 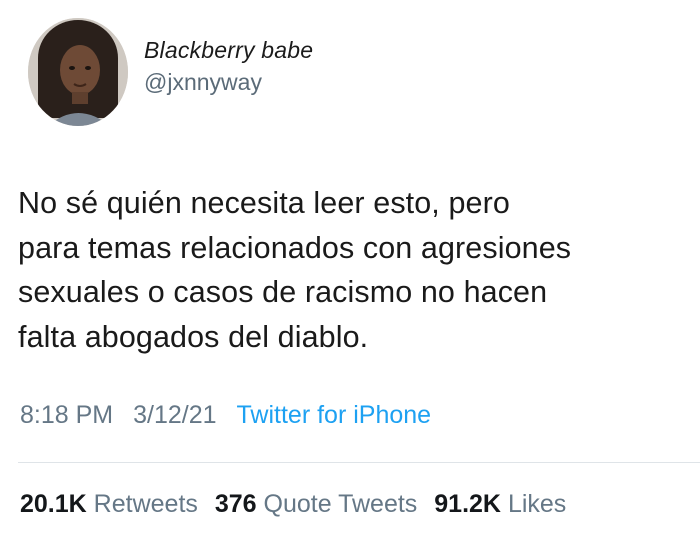 What do you see at coordinates (228, 66) in the screenshot?
I see `user-names: Blackberry babe @jxnnyway` at bounding box center [228, 66].